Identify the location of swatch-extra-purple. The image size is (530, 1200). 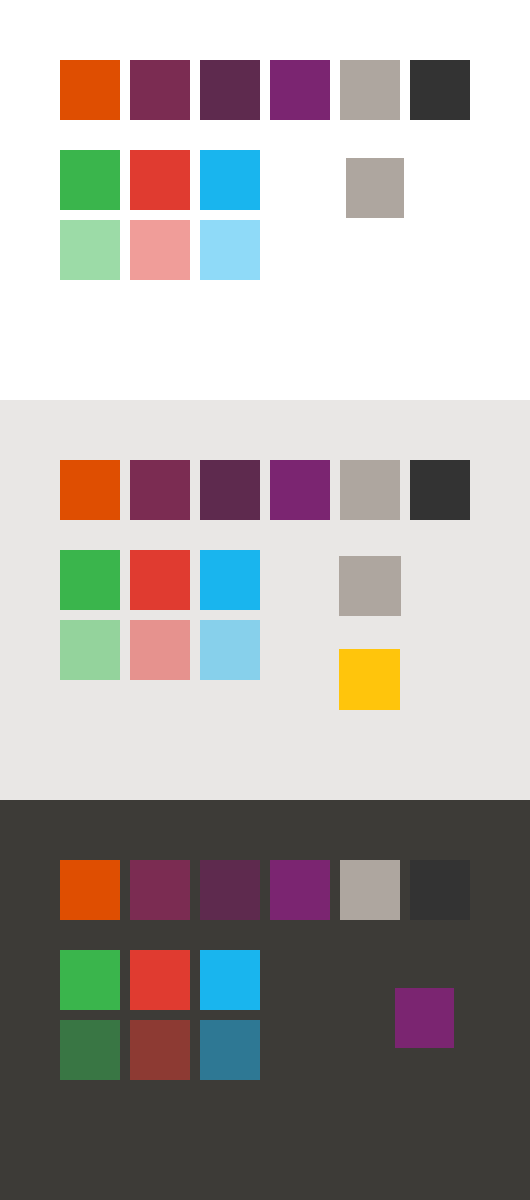
(424, 1018).